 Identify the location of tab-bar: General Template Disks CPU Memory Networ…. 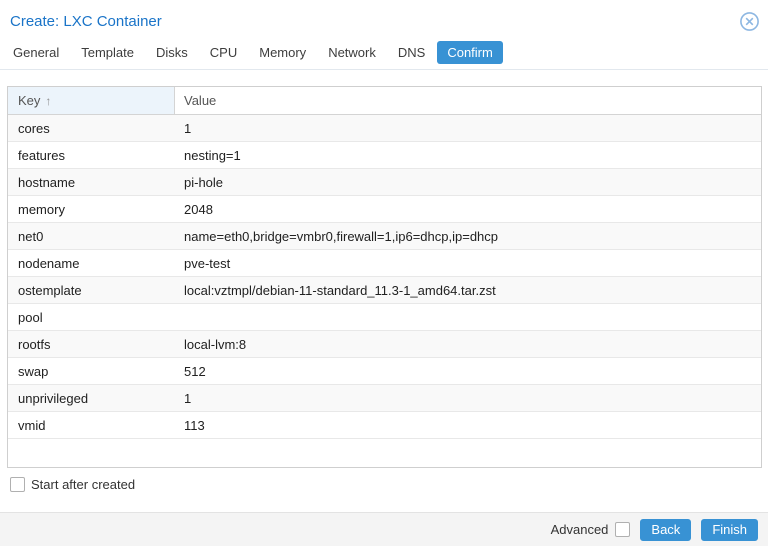
(384, 53).